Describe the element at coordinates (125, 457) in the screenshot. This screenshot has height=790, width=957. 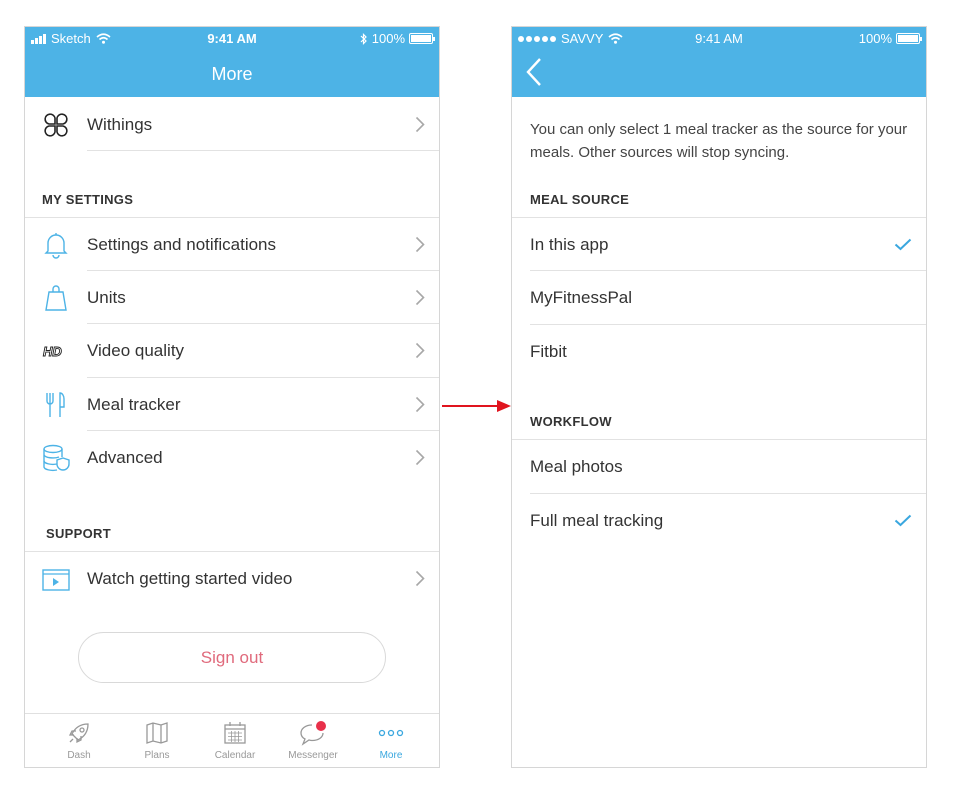
I see `advanced-label: Advanced` at that location.